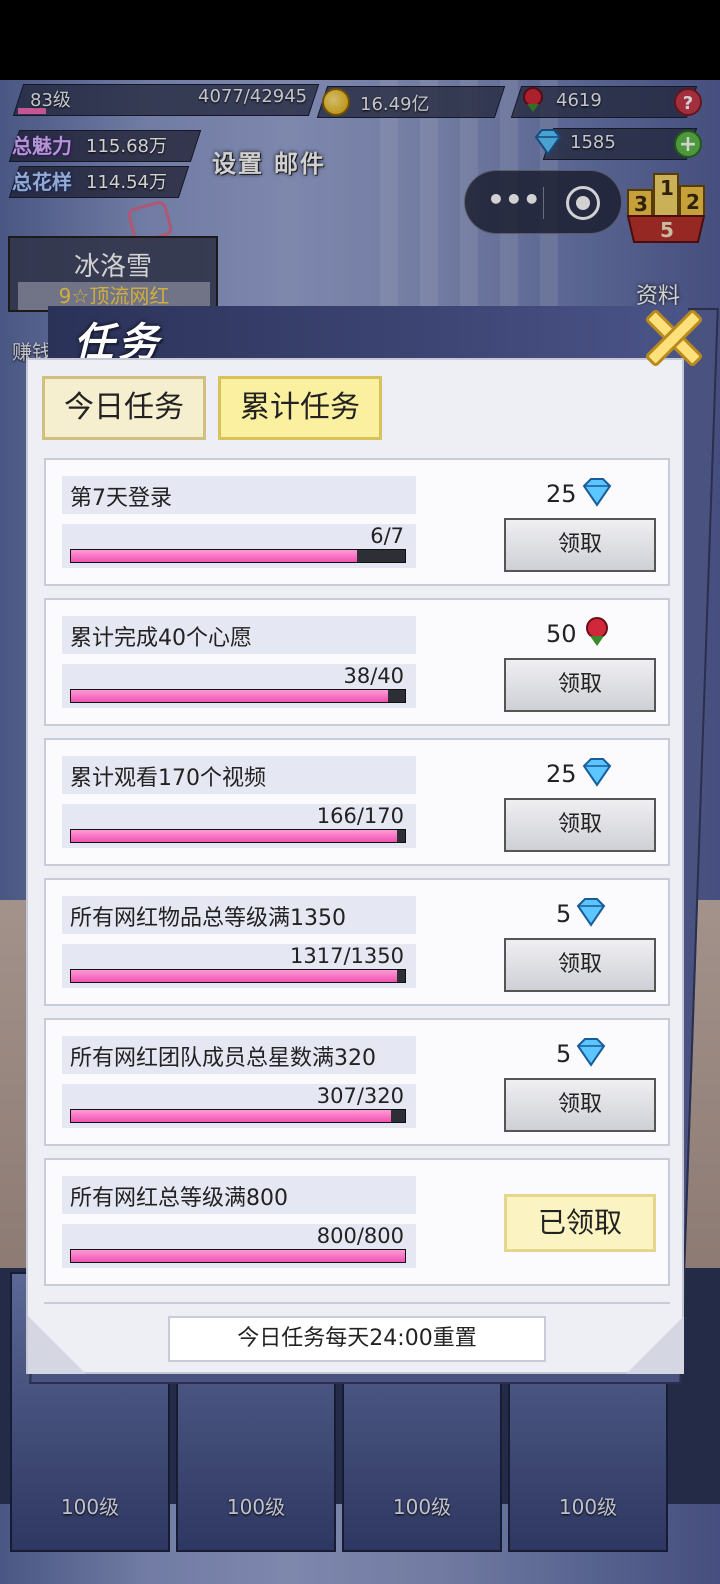 The image size is (720, 1584). Describe the element at coordinates (208, 918) in the screenshot. I see `task-name: 所有网红物品总等级满1350` at that location.